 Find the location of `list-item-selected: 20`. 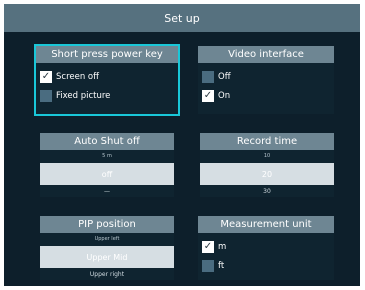

list-item-selected: 20 is located at coordinates (267, 174).